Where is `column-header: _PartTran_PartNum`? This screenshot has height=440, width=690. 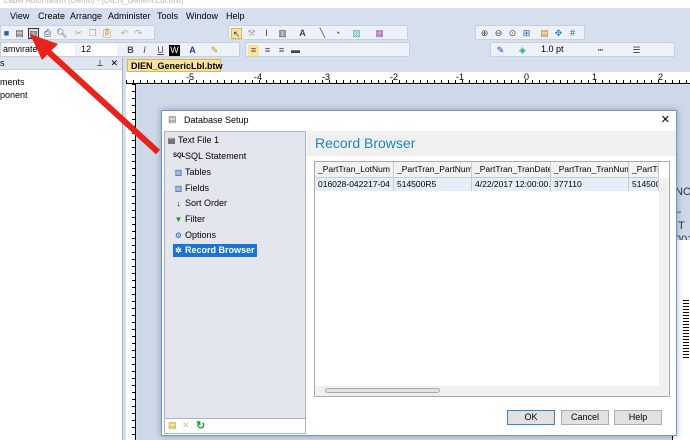
column-header: _PartTran_PartNum is located at coordinates (433, 169).